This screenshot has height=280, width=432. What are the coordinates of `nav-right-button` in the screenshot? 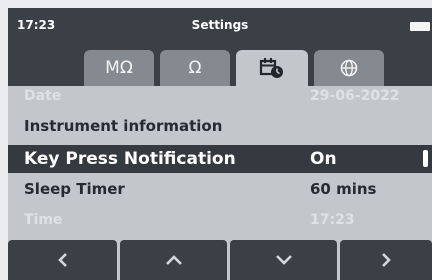 It's located at (386, 260).